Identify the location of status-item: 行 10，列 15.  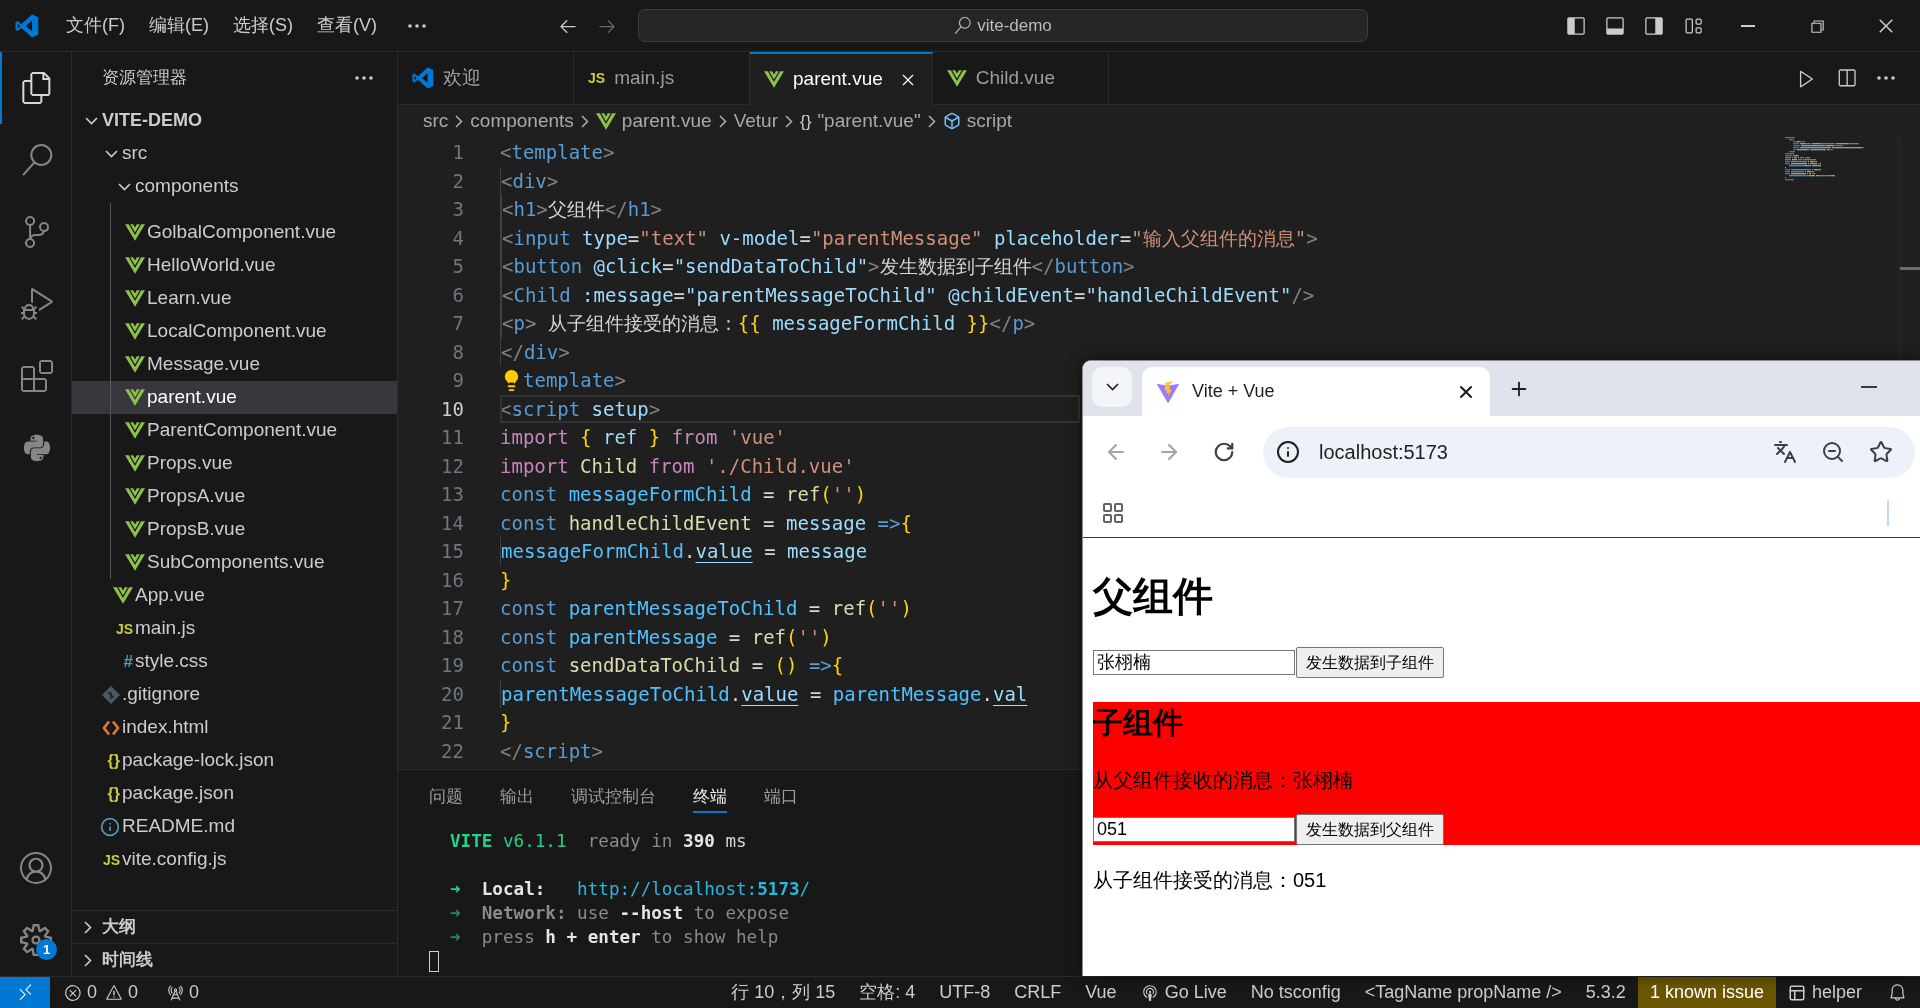
(783, 992).